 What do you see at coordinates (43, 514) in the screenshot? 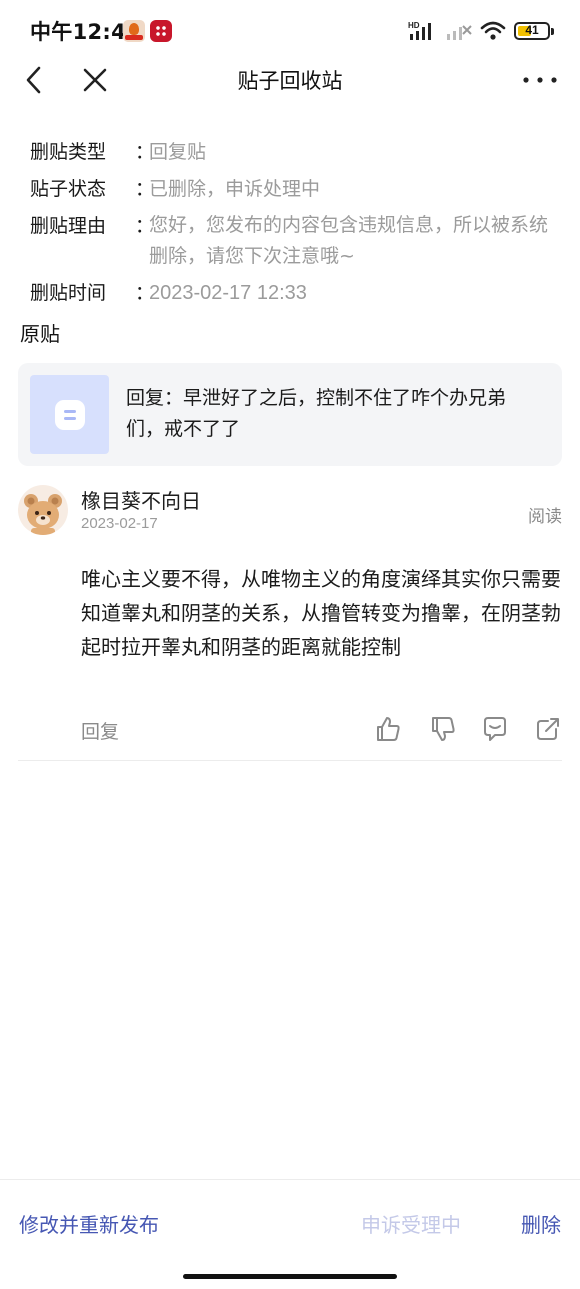
I see `bear-avatar-icon` at bounding box center [43, 514].